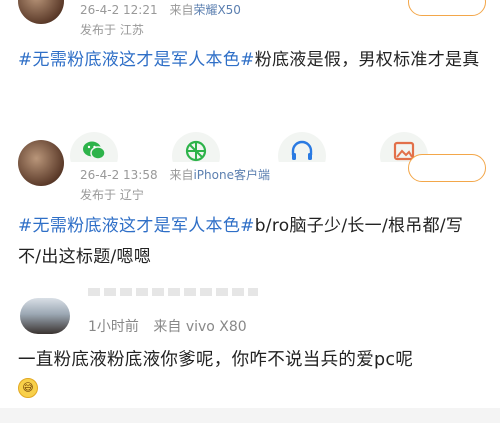 This screenshot has height=423, width=500. I want to click on comment-source: 来自 vivo X80, so click(200, 327).